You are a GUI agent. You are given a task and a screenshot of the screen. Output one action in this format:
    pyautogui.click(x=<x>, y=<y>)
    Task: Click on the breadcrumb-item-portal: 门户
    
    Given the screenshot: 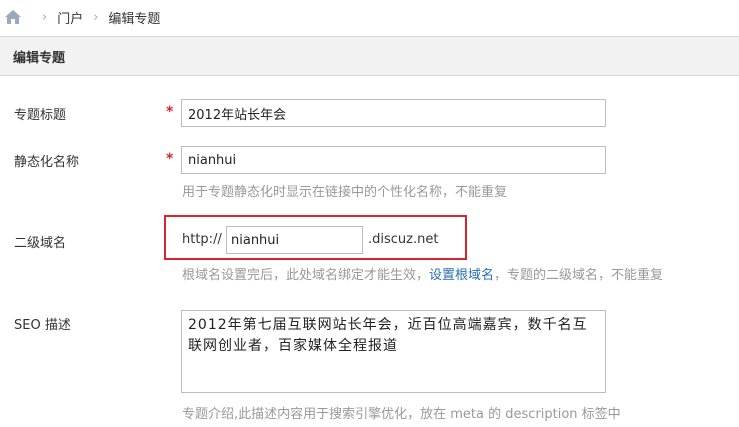 What is the action you would take?
    pyautogui.click(x=70, y=17)
    